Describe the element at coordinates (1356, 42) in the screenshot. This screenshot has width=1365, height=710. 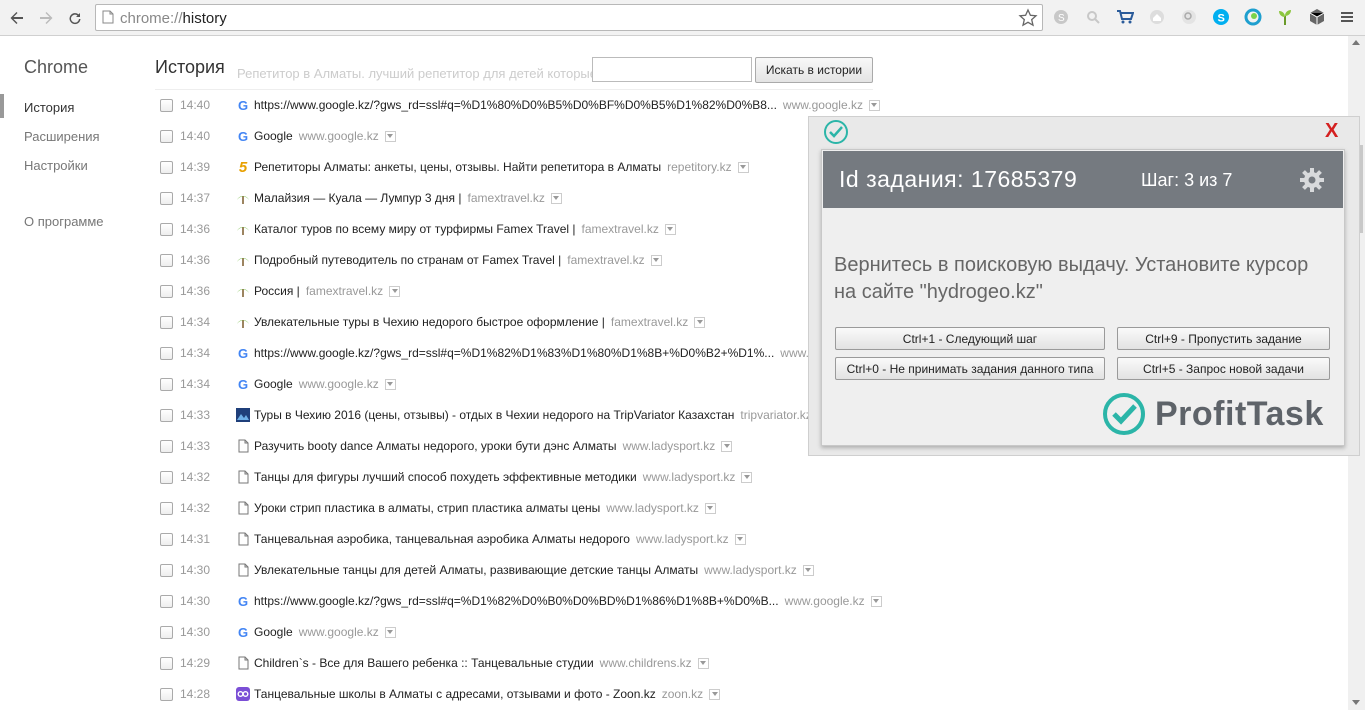
I see `scroll-up-arrow-icon` at that location.